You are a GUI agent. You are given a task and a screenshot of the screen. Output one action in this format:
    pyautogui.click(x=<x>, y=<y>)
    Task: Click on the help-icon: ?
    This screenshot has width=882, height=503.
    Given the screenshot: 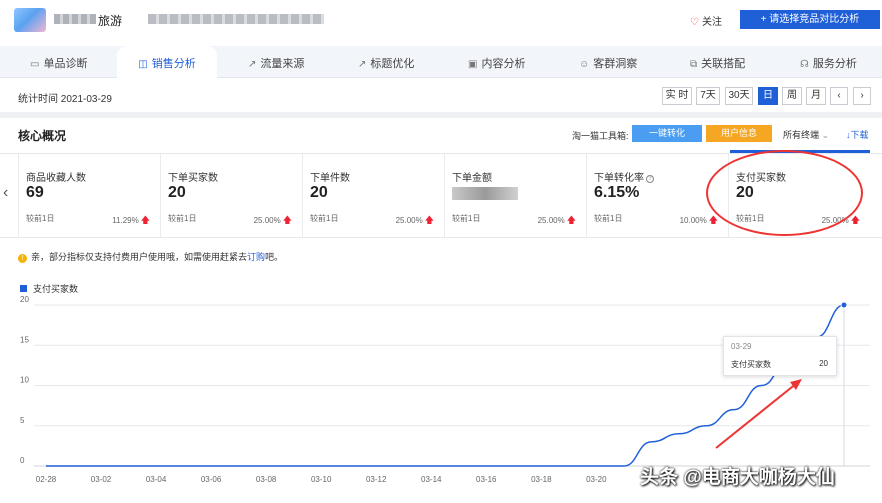 What is the action you would take?
    pyautogui.click(x=650, y=179)
    